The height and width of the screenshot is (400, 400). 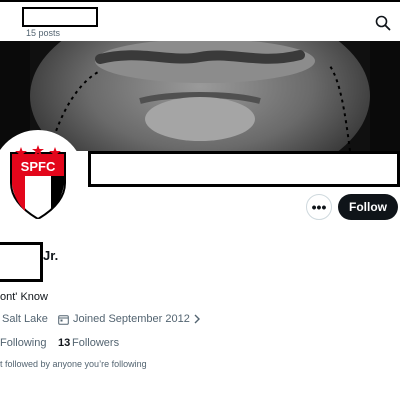 What do you see at coordinates (42, 176) in the screenshot?
I see `avatar: SPFC` at bounding box center [42, 176].